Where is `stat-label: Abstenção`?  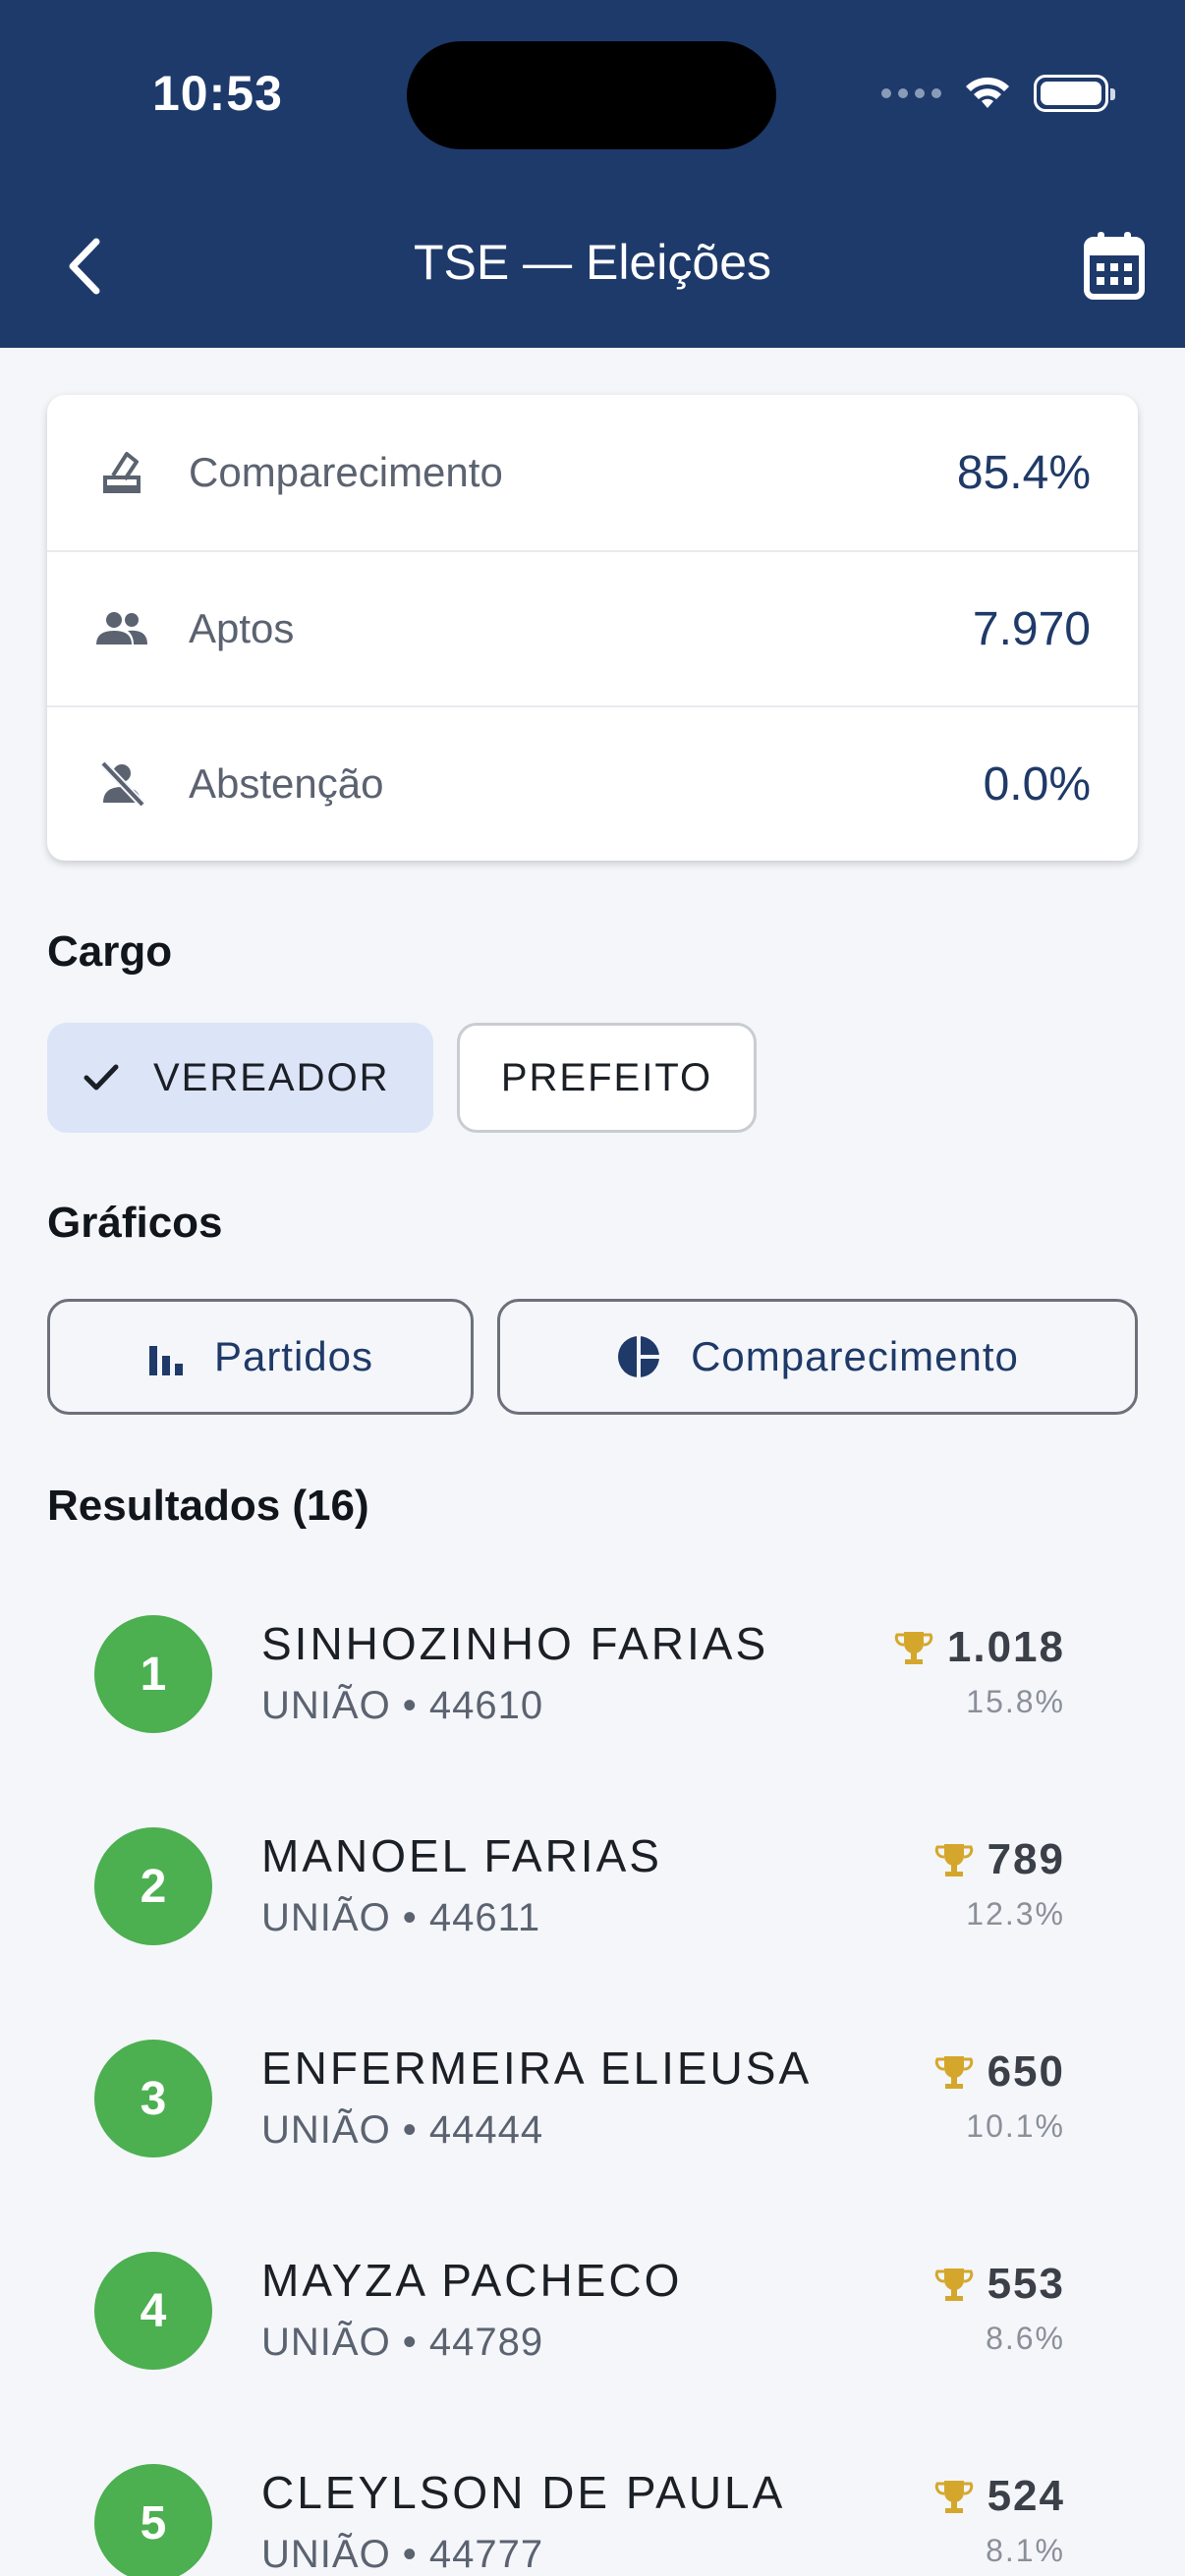 stat-label: Abstenção is located at coordinates (287, 783).